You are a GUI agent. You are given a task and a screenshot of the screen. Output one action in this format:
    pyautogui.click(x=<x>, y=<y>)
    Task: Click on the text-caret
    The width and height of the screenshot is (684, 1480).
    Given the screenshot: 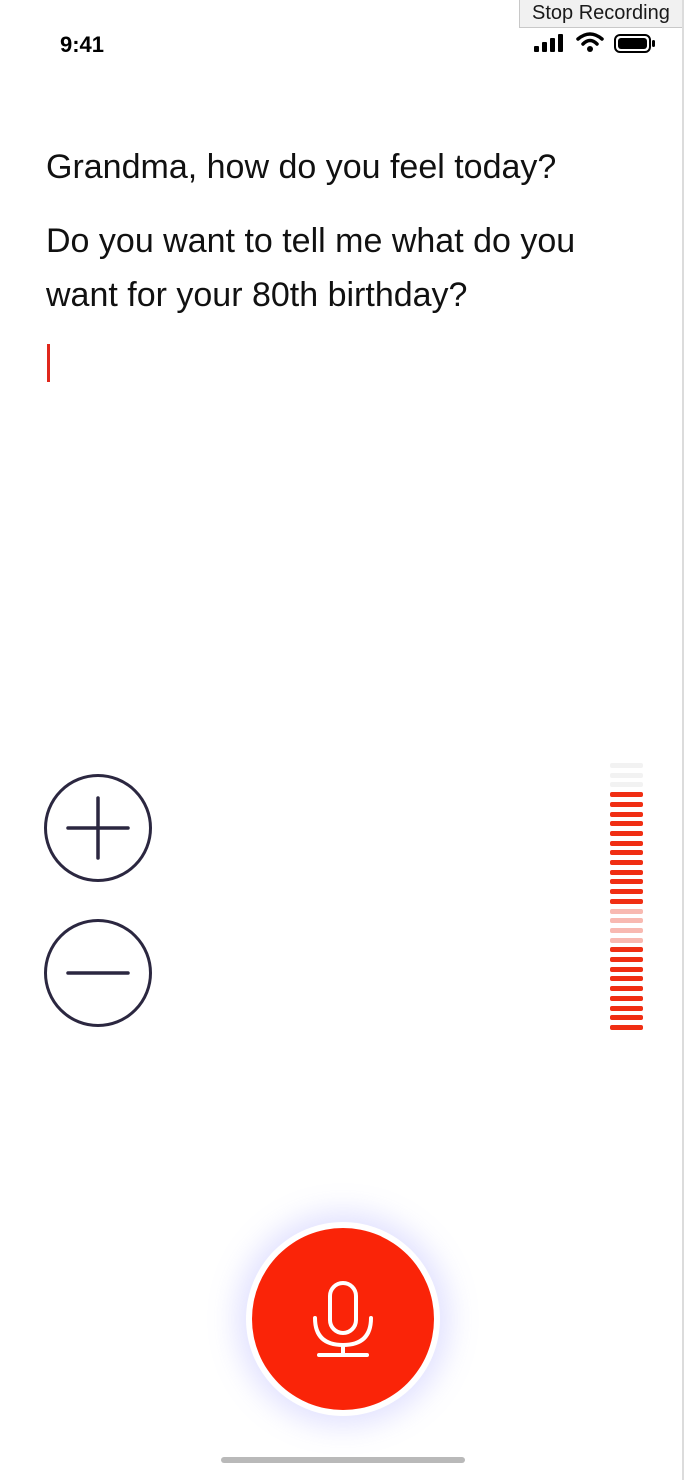 What is the action you would take?
    pyautogui.click(x=48, y=363)
    